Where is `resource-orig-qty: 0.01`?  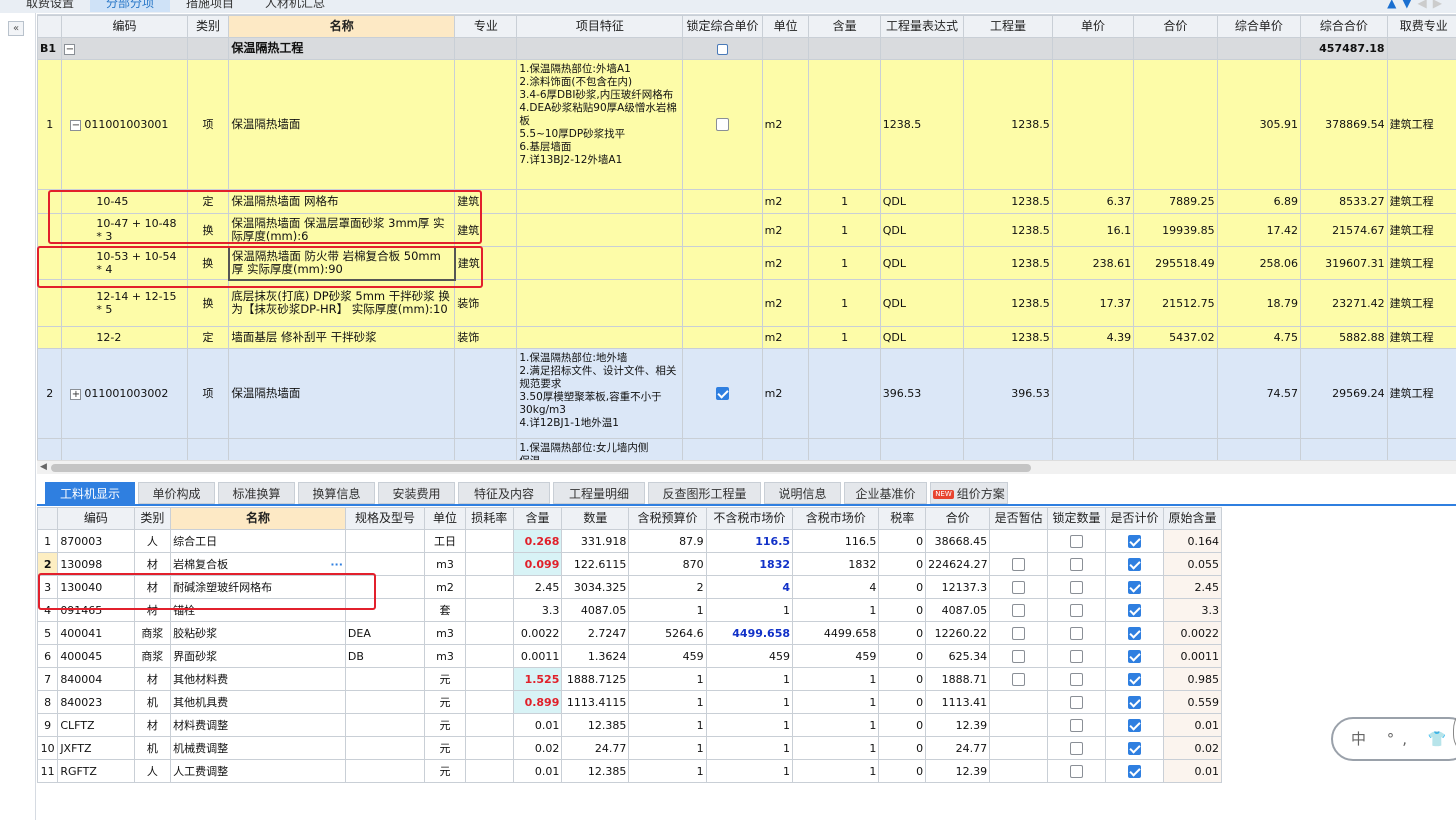
resource-orig-qty: 0.01 is located at coordinates (1192, 725).